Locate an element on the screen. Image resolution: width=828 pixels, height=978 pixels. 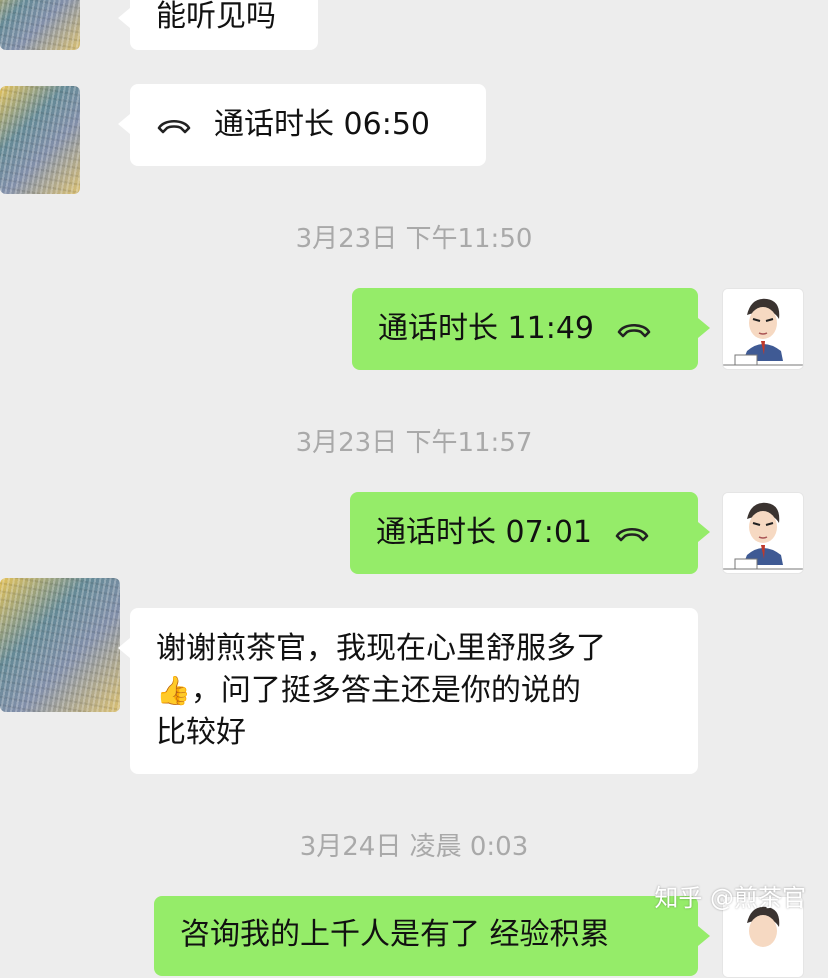
message-text: 咨询我的上千人是有了 经验积累 is located at coordinates (395, 934).